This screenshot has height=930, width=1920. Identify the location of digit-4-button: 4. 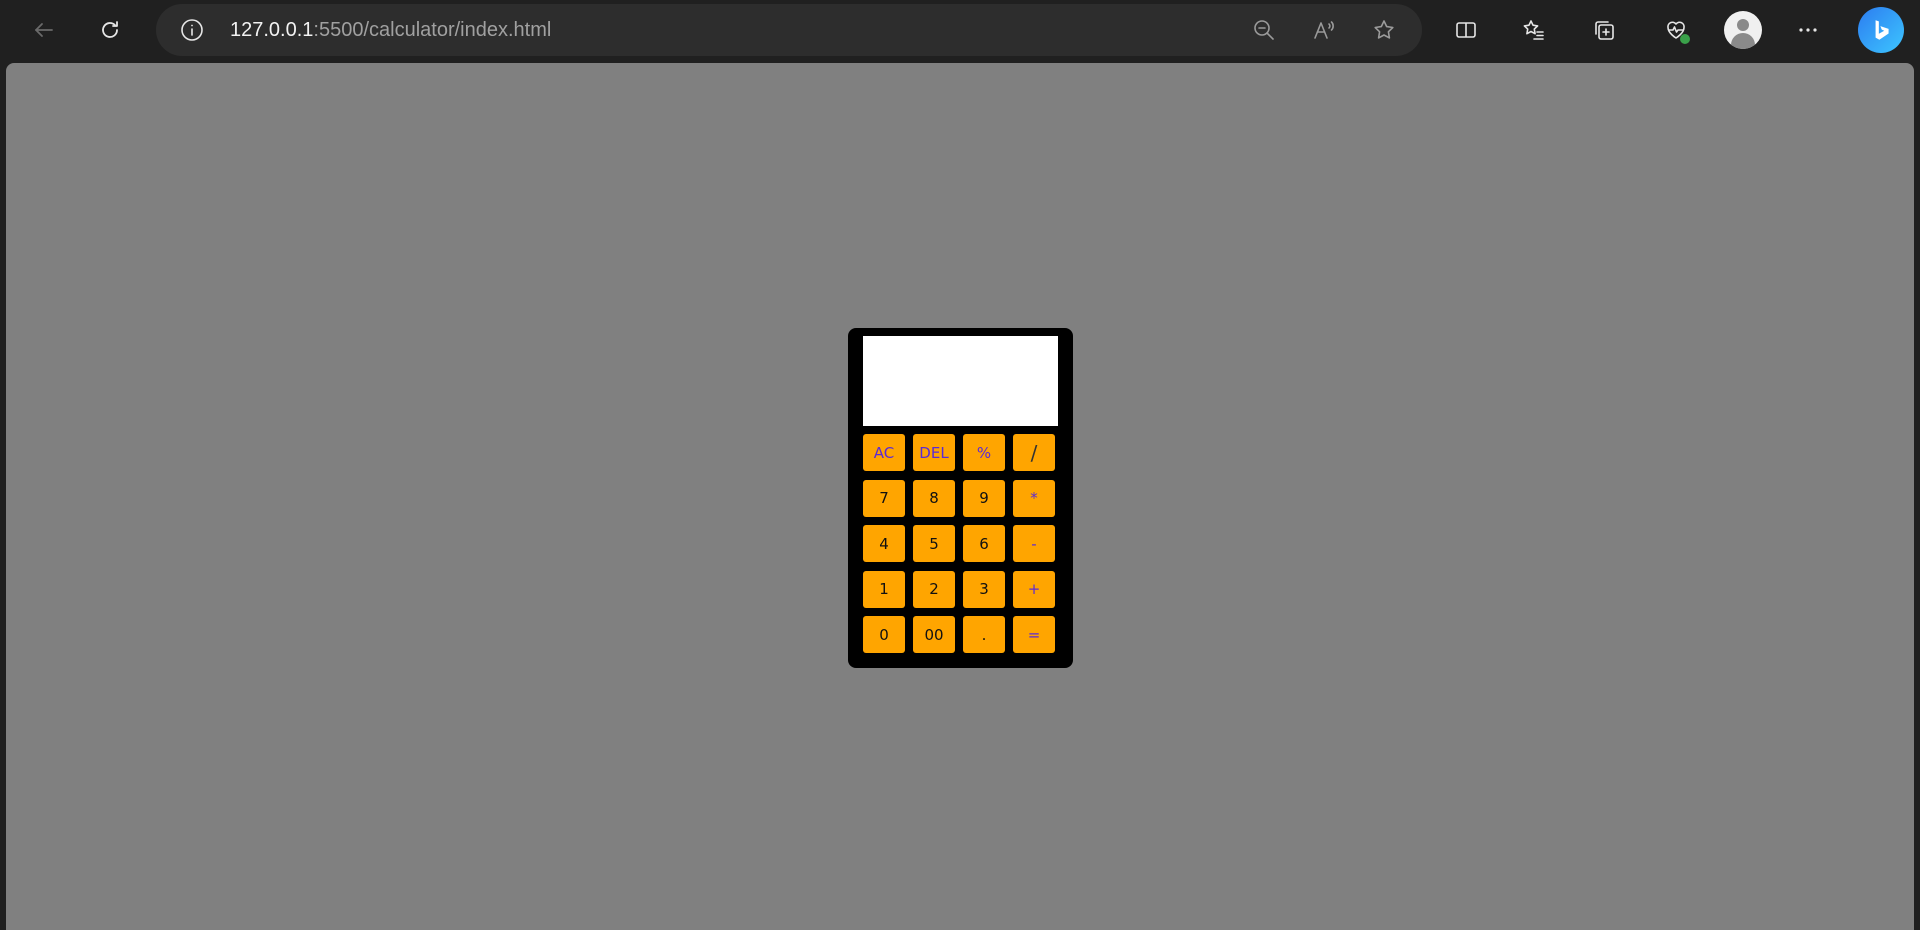
(884, 543).